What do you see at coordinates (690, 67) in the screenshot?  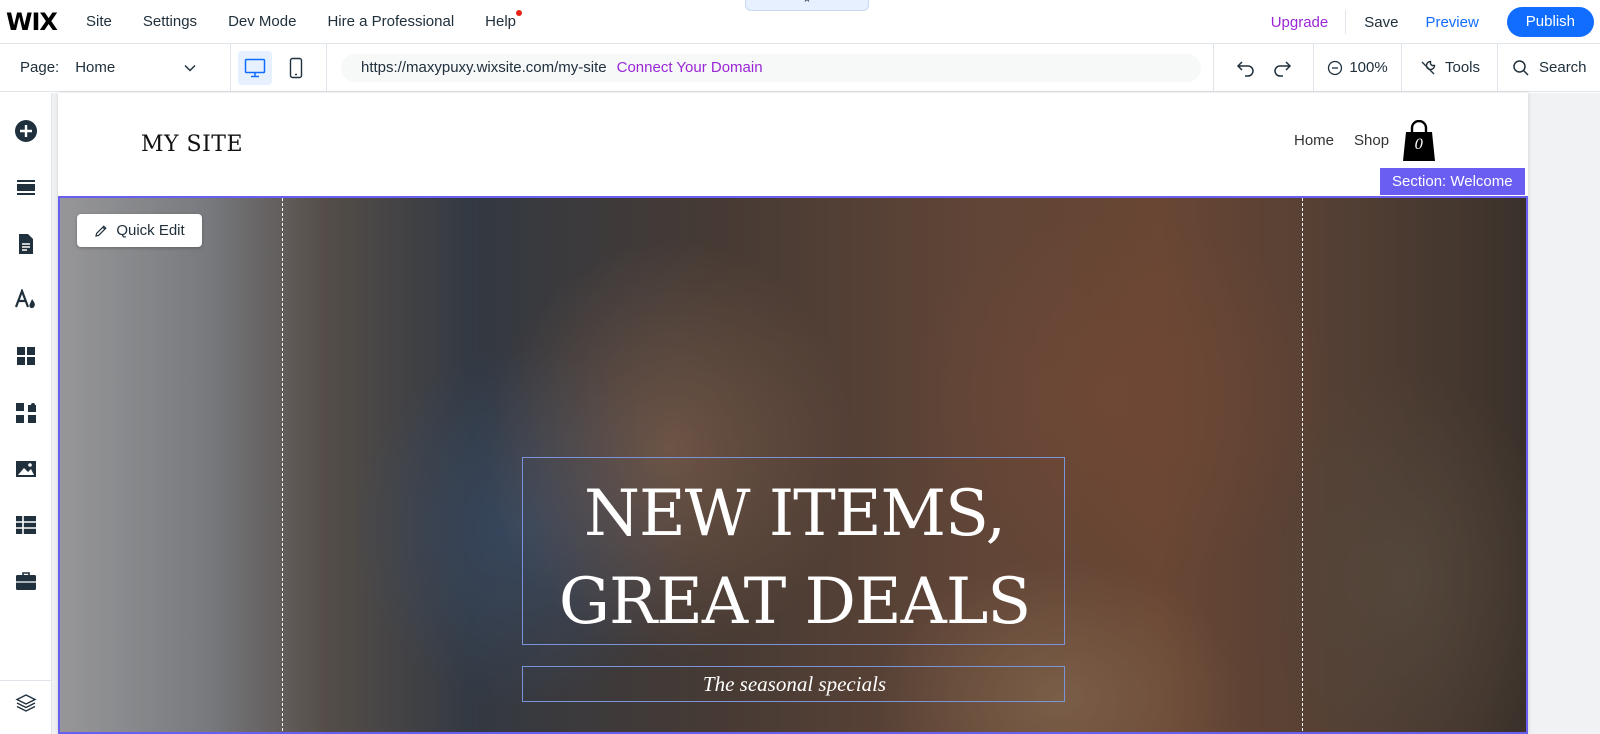 I see `connect-domain-link: Connect Your Domain` at bounding box center [690, 67].